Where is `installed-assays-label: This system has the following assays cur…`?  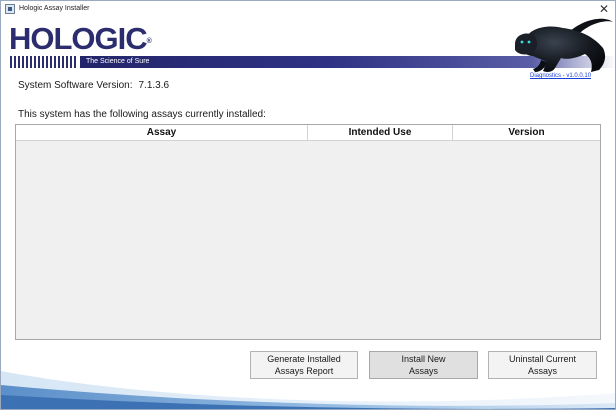
installed-assays-label: This system has the following assays cur… is located at coordinates (142, 114).